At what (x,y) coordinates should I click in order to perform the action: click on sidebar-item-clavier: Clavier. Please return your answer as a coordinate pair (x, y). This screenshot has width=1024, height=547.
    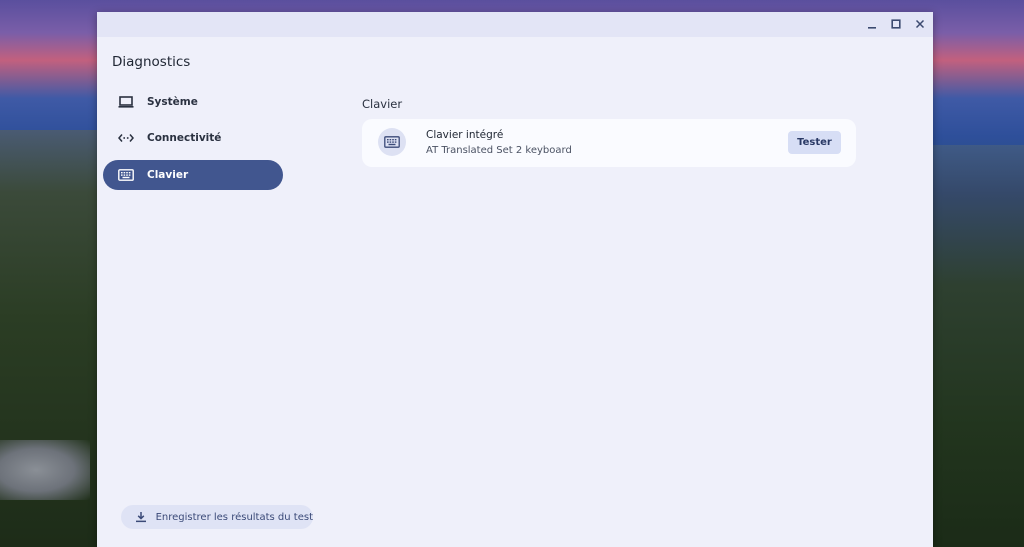
    Looking at the image, I should click on (193, 175).